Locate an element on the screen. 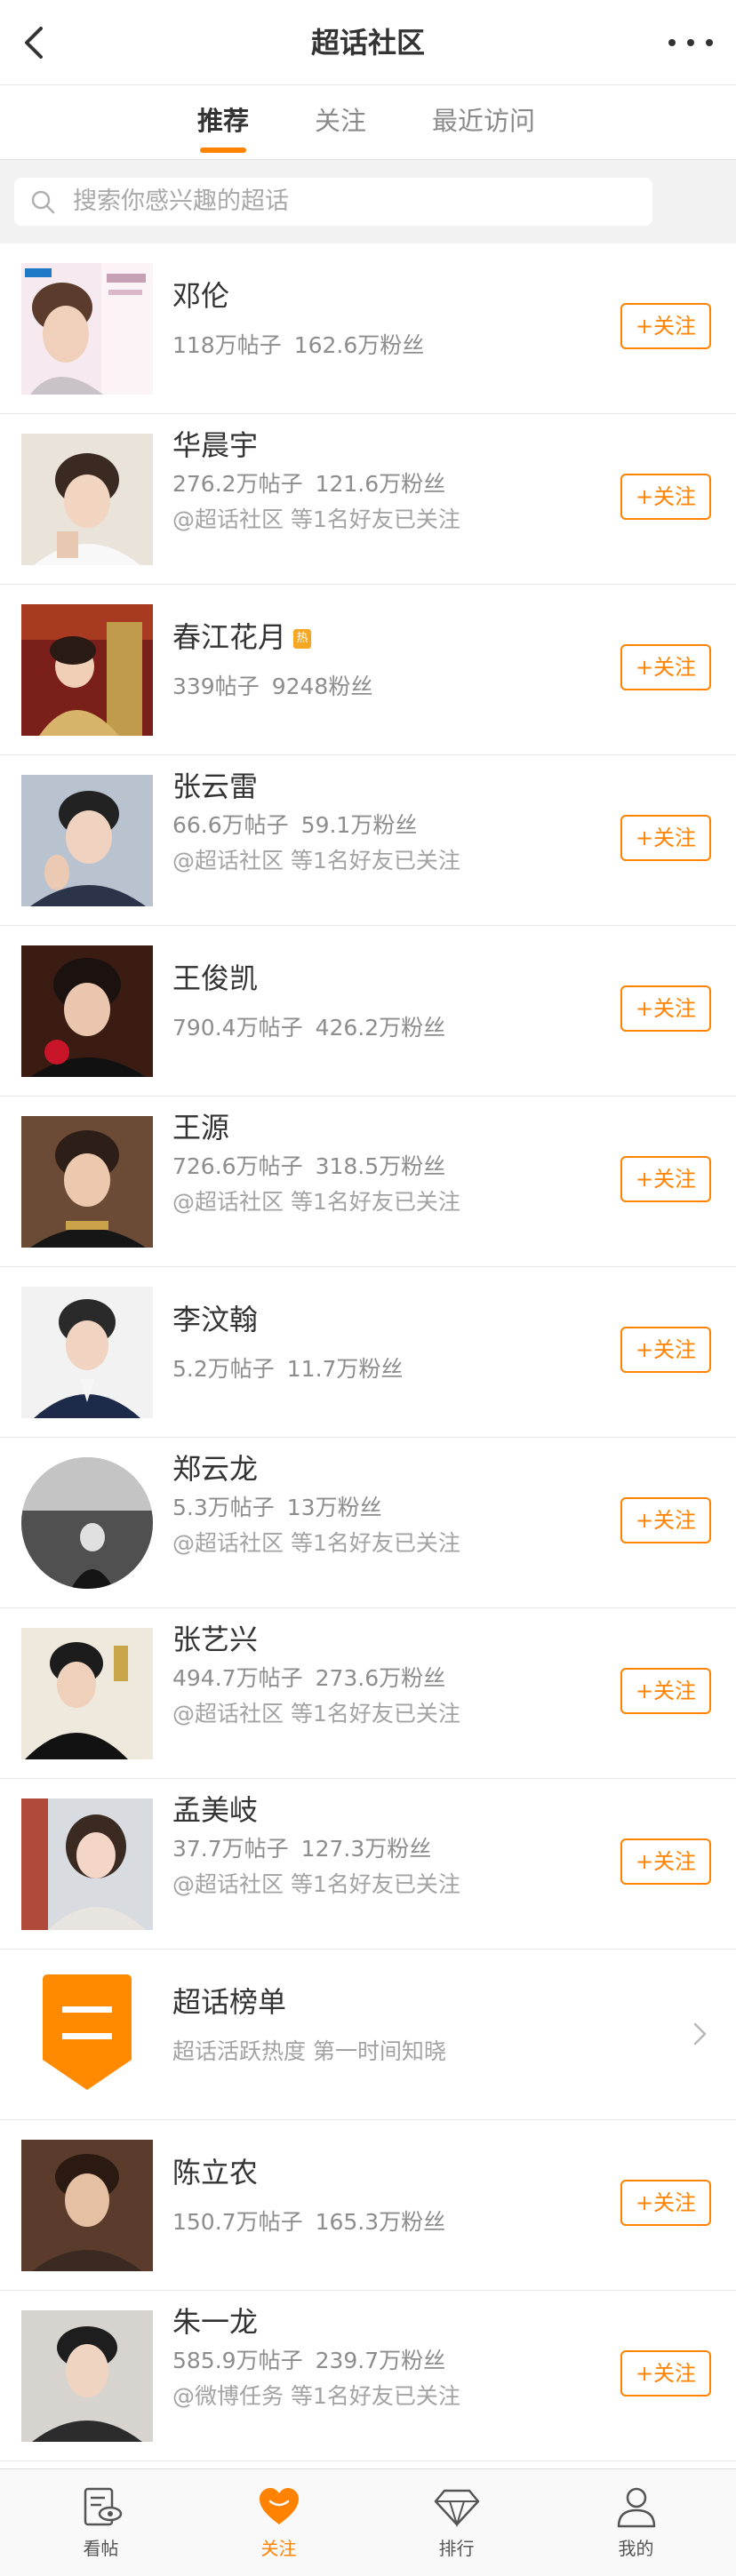 This screenshot has width=736, height=2576. ranking-title: 超话榜单 is located at coordinates (229, 2002).